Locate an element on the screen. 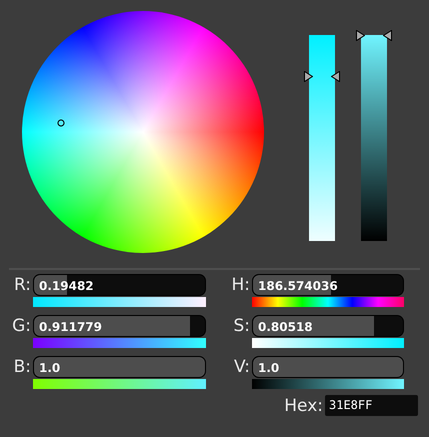 This screenshot has height=437, width=429. channel-label: G: is located at coordinates (21, 326).